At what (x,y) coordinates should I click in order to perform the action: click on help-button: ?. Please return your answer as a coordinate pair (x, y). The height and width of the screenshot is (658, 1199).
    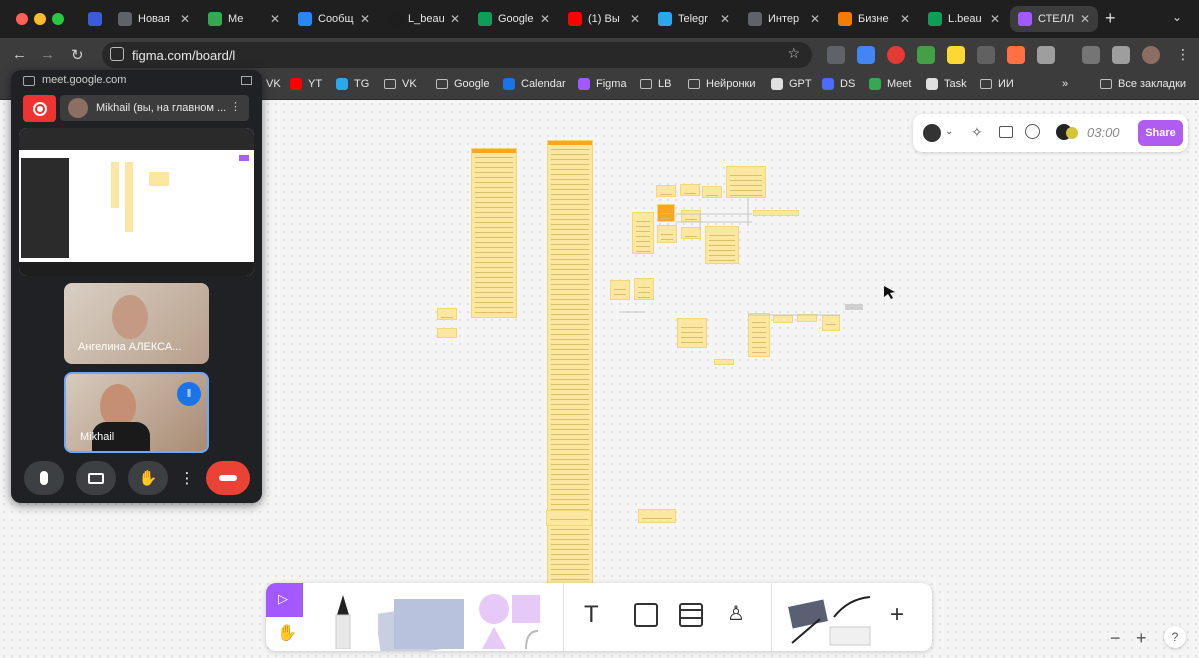
    Looking at the image, I should click on (1175, 637).